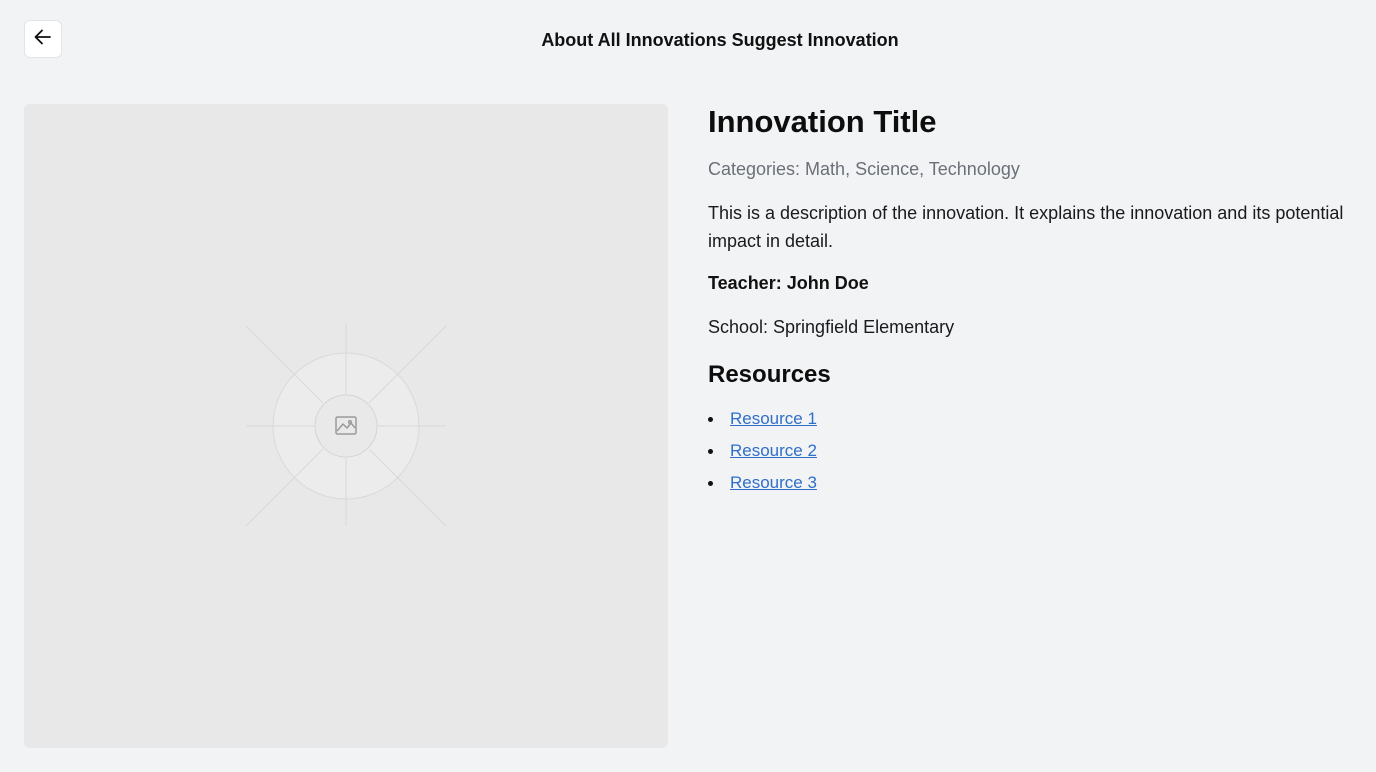  I want to click on resource-item: Resource 1, so click(1028, 425).